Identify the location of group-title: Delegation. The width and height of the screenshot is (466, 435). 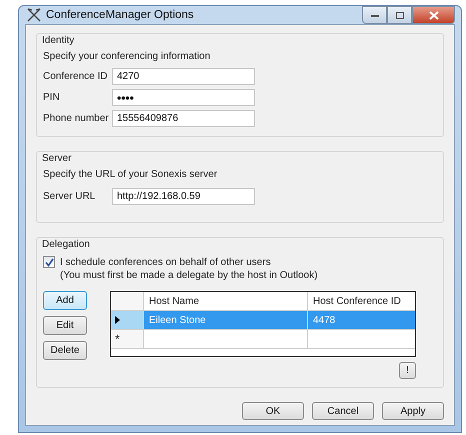
(66, 244).